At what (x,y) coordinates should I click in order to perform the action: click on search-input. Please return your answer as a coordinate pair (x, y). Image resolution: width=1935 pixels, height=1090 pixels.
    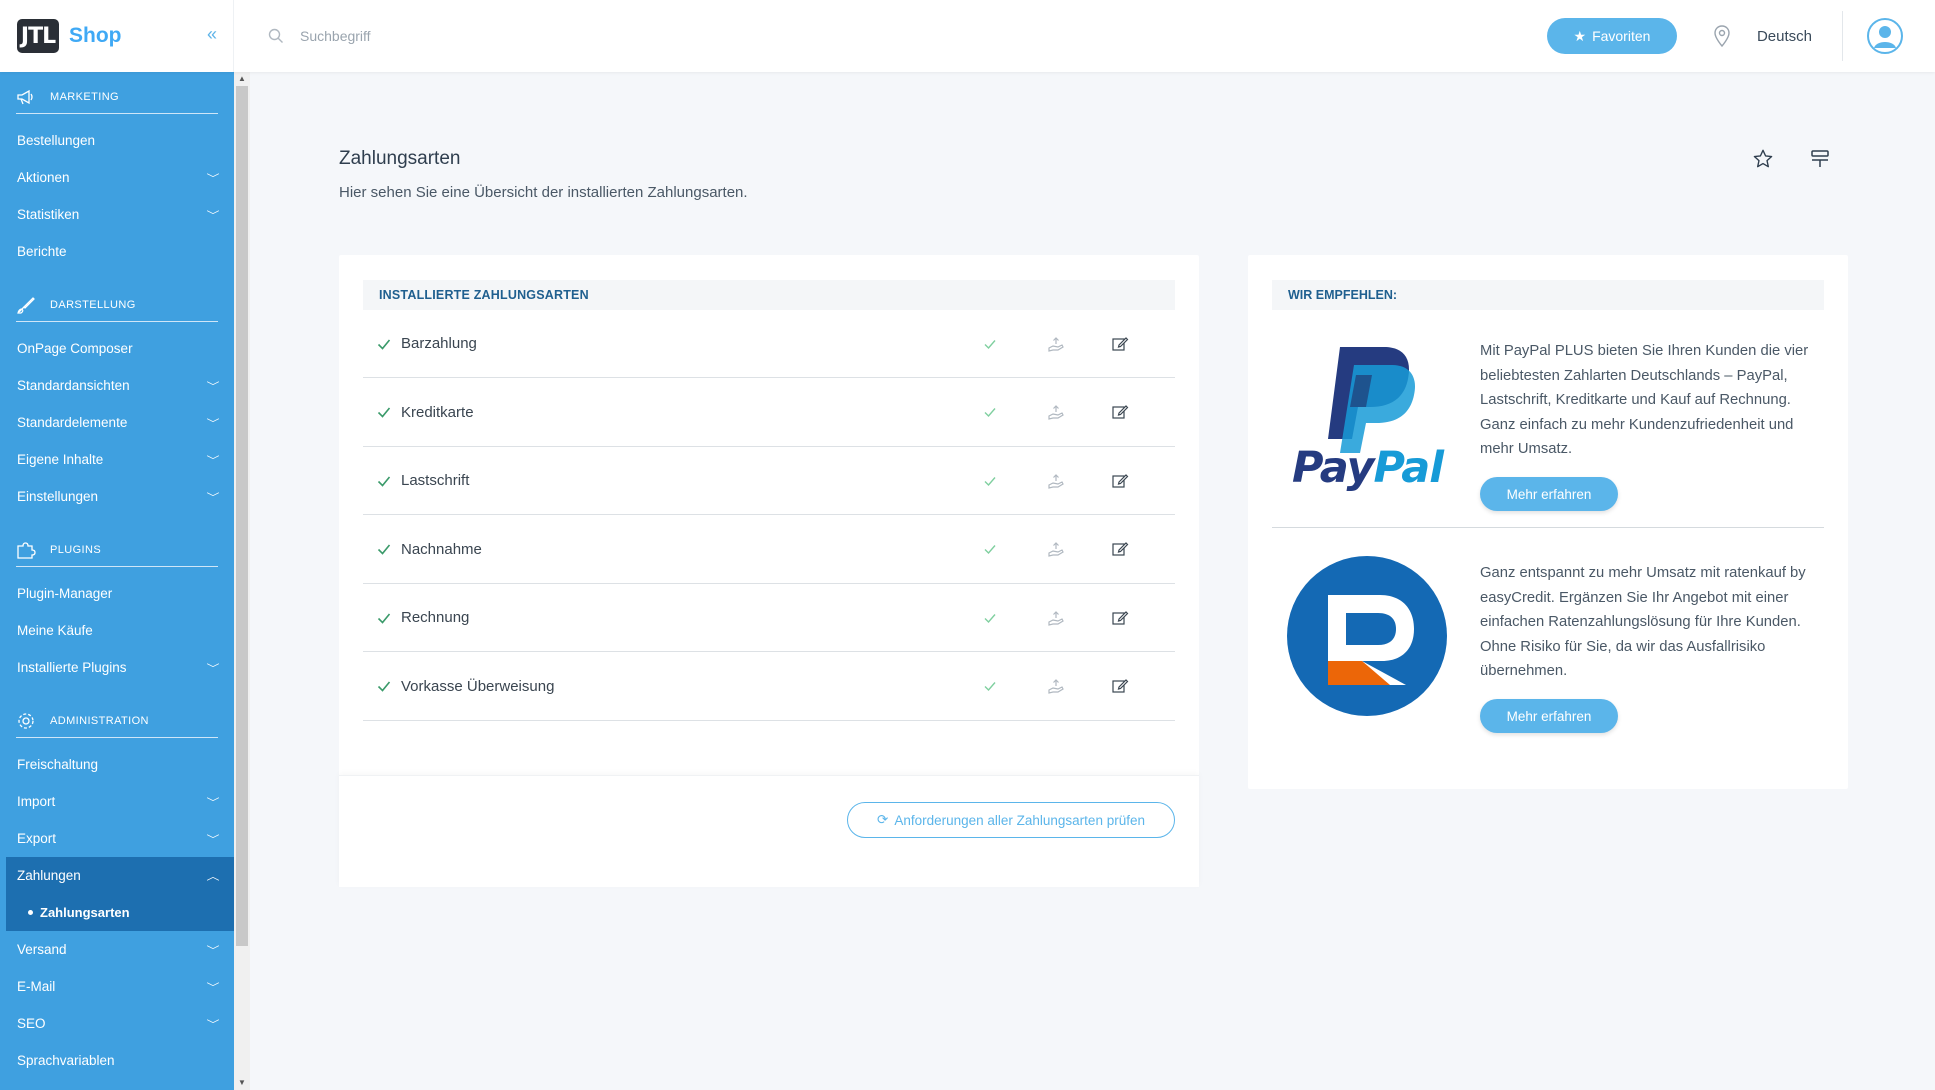
    Looking at the image, I should click on (500, 36).